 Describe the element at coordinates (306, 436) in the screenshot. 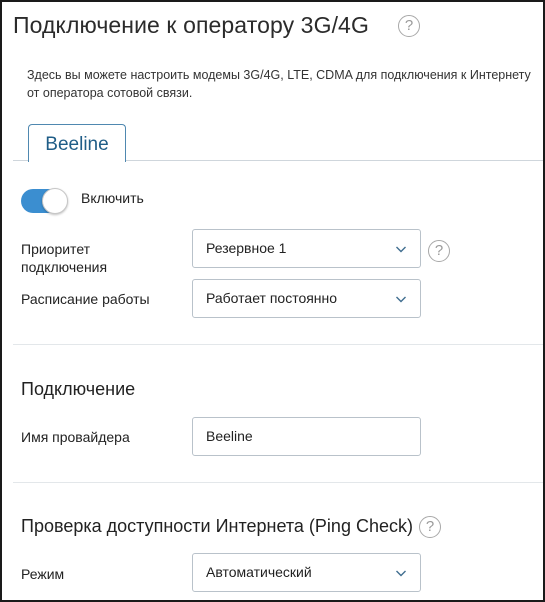

I see `provider-input: Beeline` at that location.